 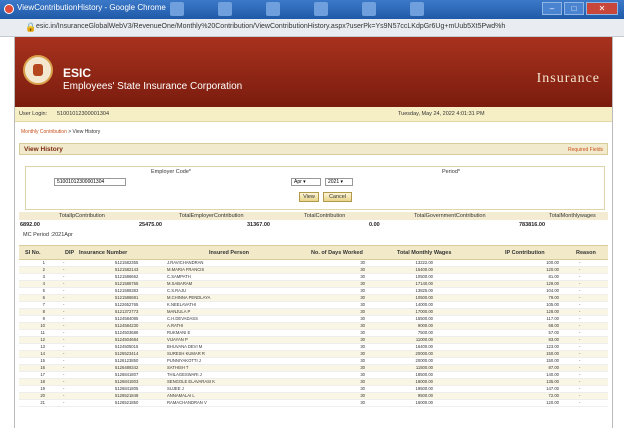 I want to click on cell-insured-person: SUJEE J, so click(x=175, y=388).